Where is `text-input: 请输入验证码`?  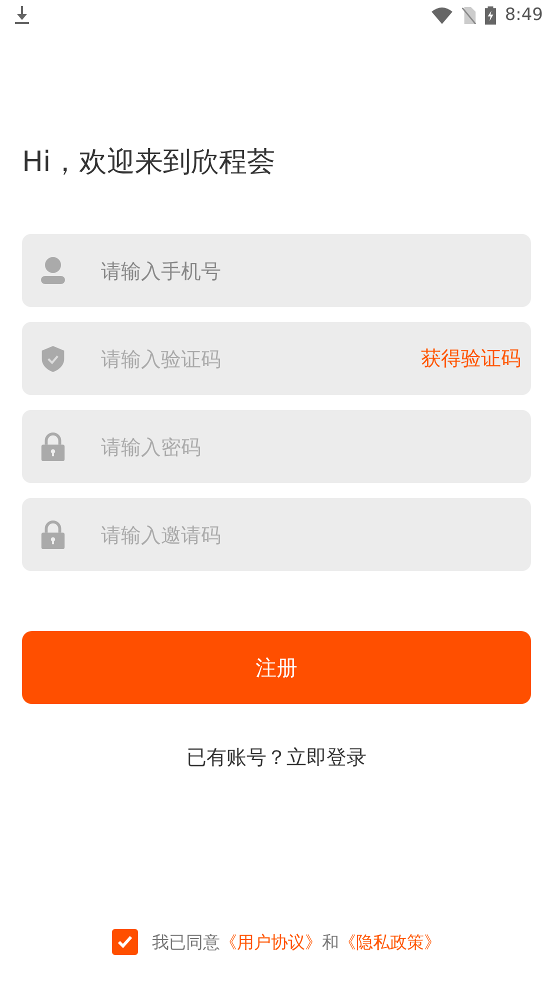
text-input: 请输入验证码 is located at coordinates (260, 359).